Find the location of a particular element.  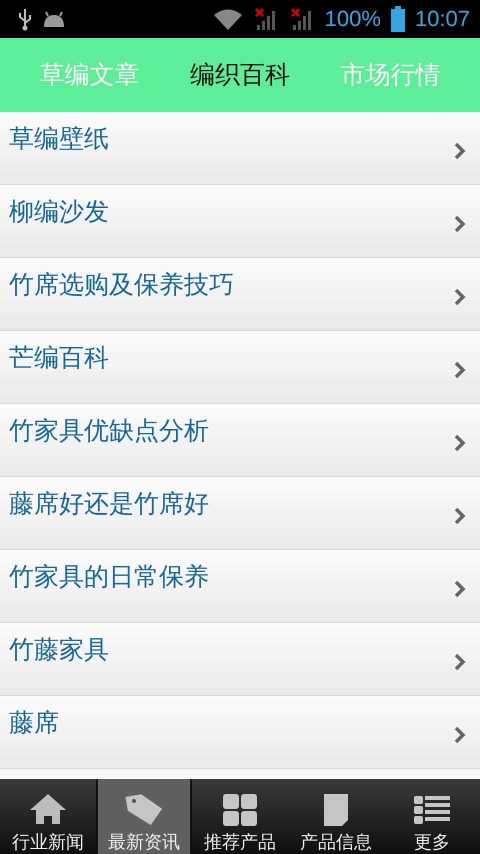

article-item: 柳编沙发 is located at coordinates (240, 221).